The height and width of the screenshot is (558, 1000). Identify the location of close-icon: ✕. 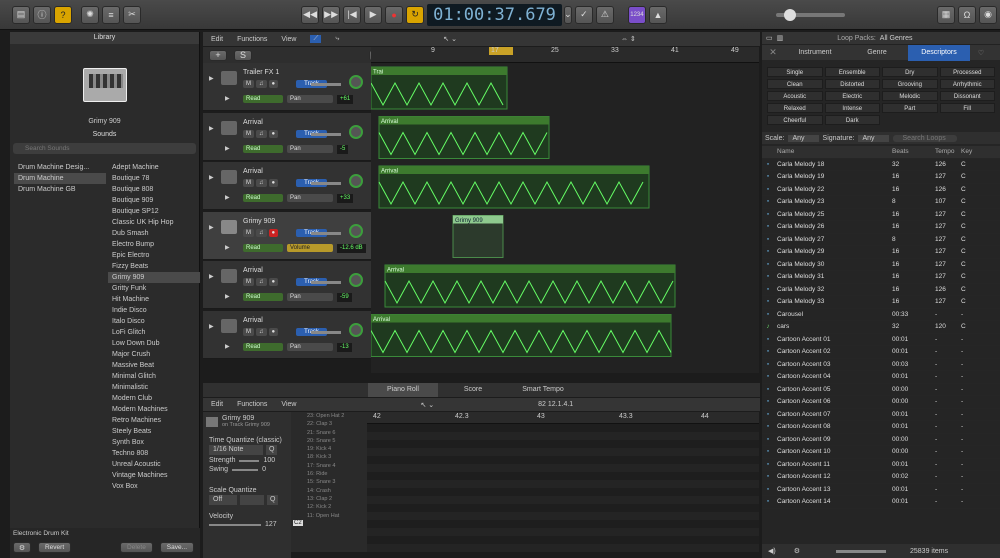
(773, 52).